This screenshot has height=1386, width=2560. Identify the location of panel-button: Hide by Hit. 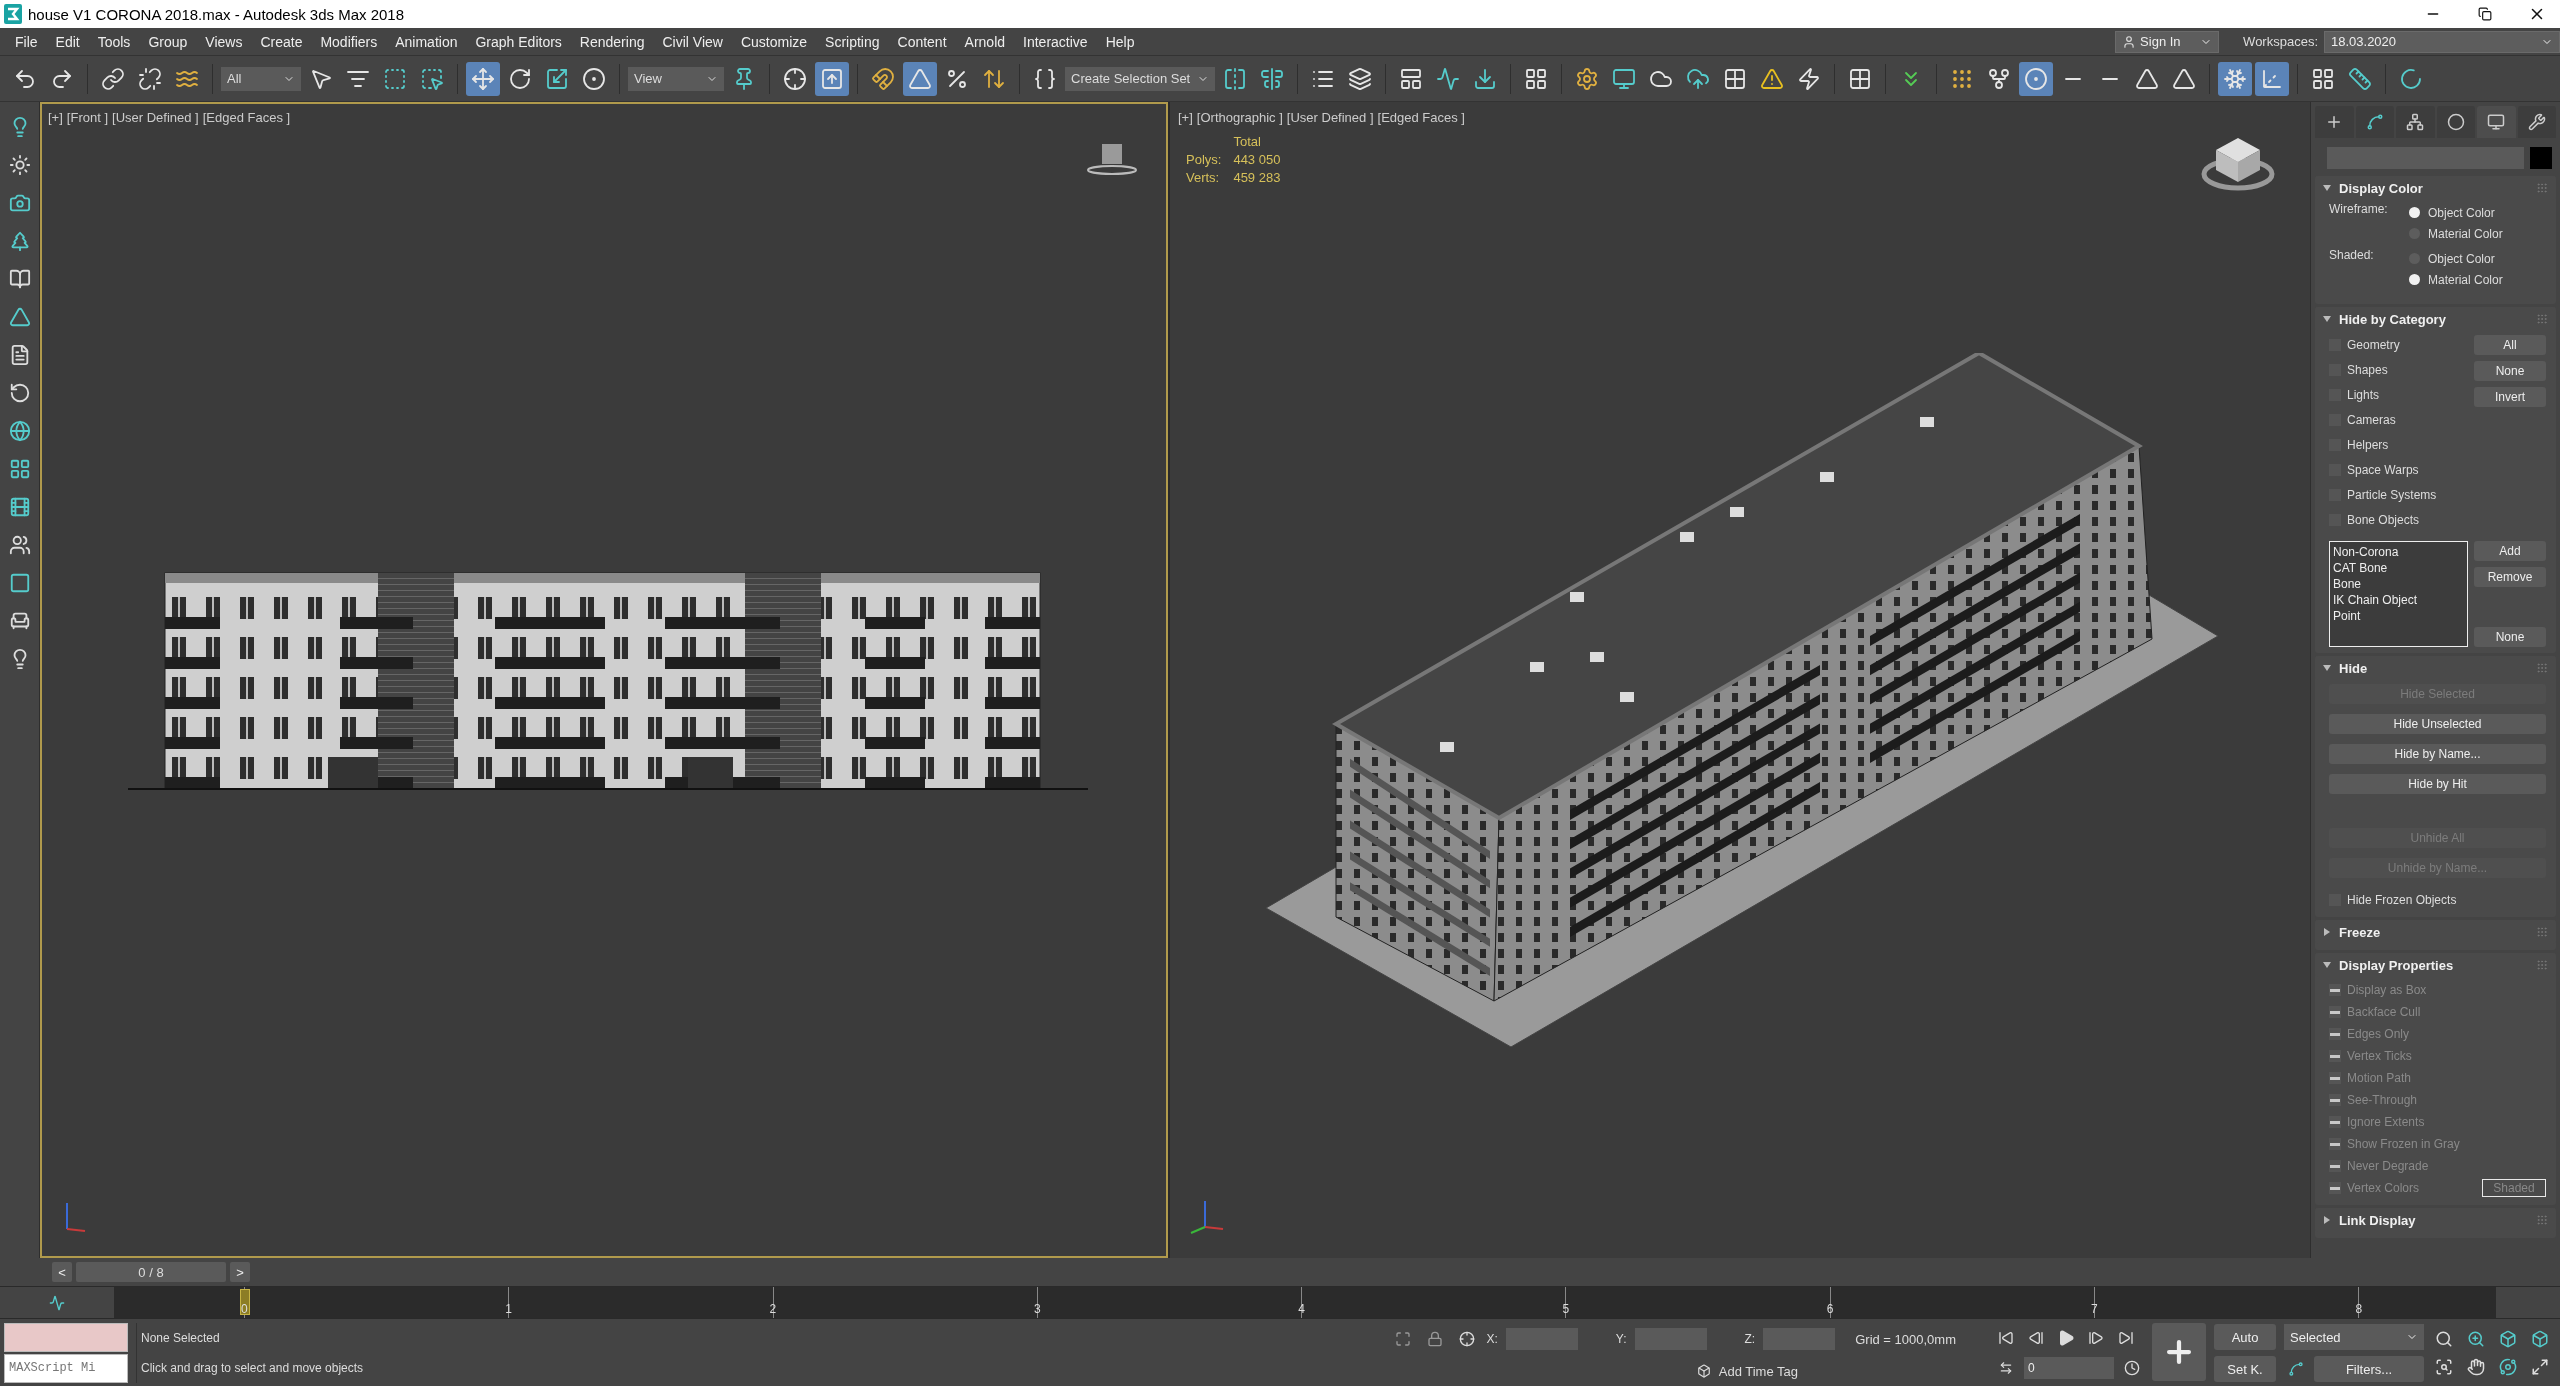
(2437, 784).